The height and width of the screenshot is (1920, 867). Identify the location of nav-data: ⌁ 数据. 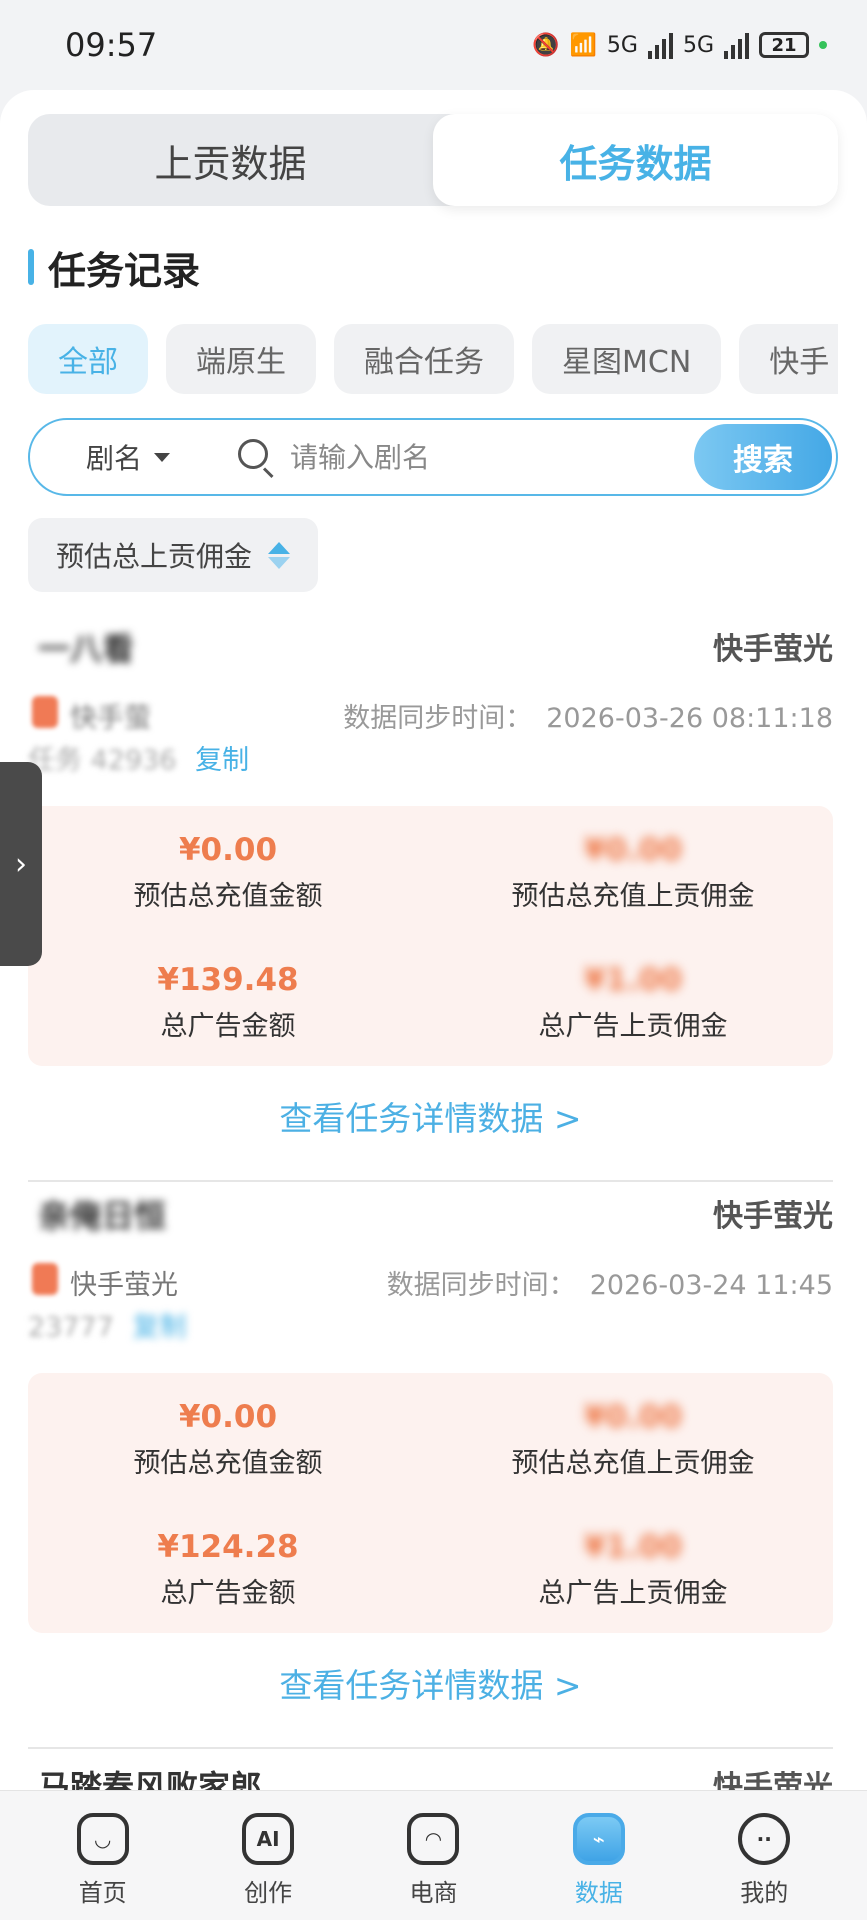
(599, 1855).